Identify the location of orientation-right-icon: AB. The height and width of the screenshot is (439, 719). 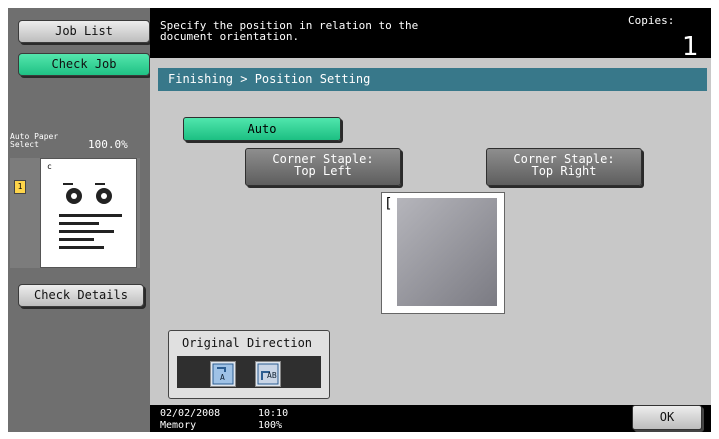
(268, 374).